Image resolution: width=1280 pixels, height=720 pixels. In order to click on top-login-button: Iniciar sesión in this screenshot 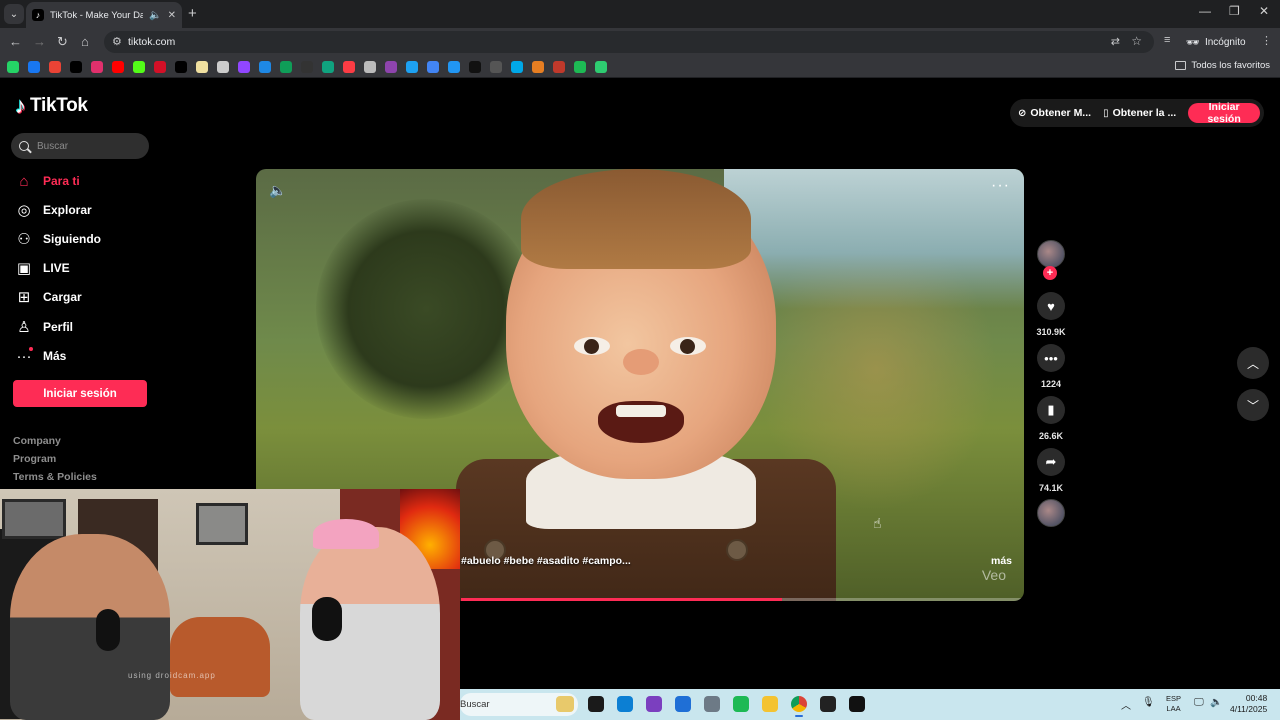, I will do `click(1224, 113)`.